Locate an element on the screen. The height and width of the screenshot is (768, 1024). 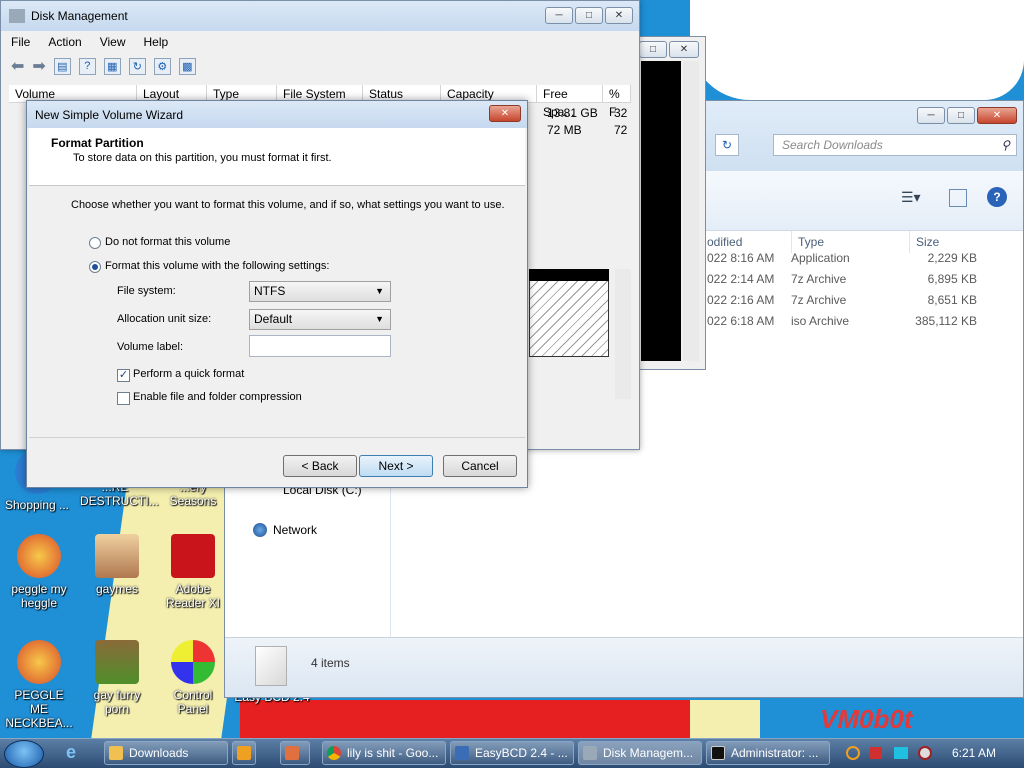
cancel-button: Cancel is located at coordinates (480, 466).